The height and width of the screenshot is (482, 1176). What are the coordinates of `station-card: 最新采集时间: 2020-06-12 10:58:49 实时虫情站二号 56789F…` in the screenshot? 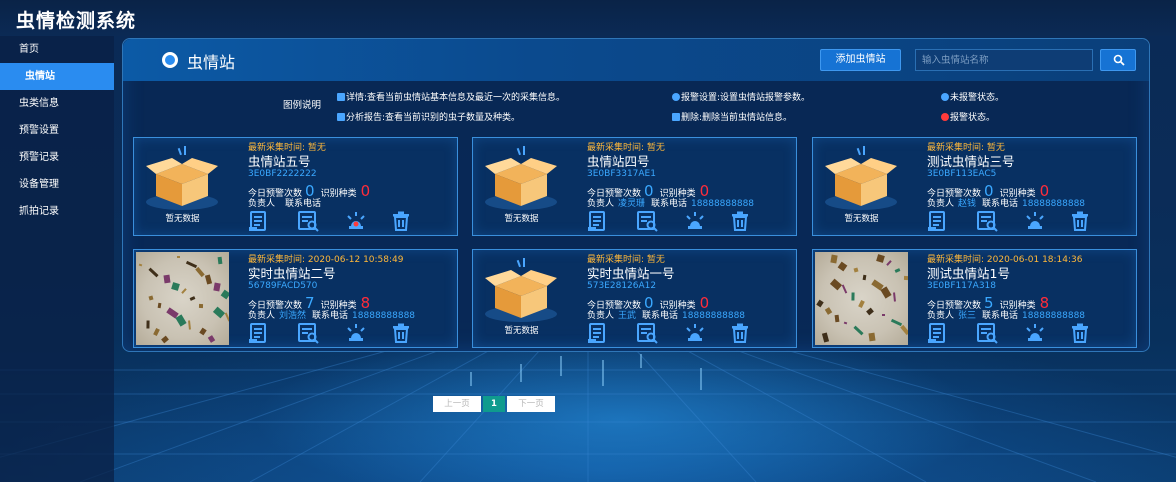 It's located at (295, 298).